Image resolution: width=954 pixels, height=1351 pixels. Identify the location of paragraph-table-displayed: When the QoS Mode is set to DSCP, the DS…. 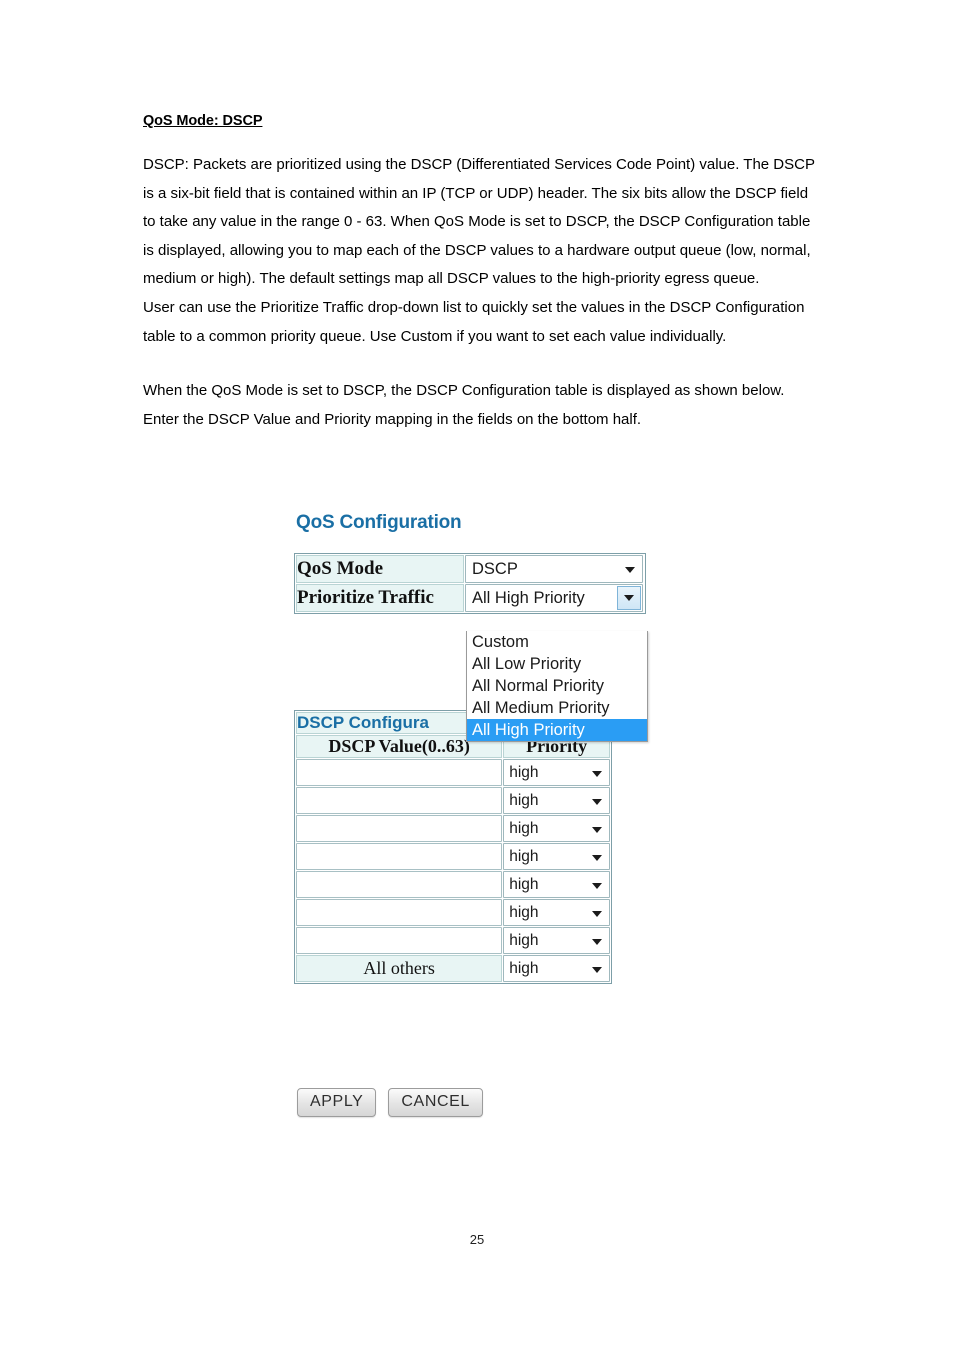
(464, 405).